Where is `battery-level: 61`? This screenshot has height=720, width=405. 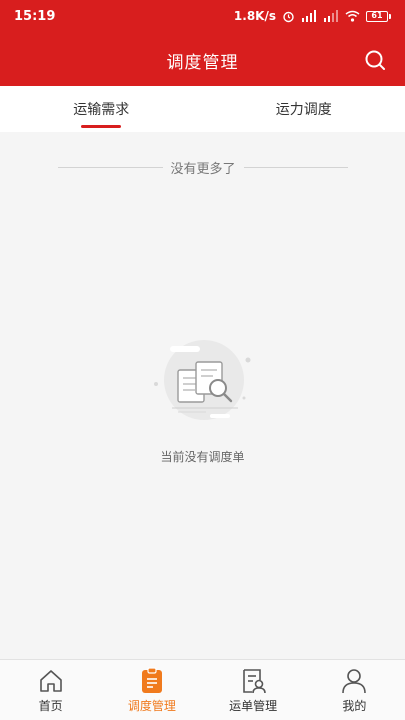 battery-level: 61 is located at coordinates (377, 16).